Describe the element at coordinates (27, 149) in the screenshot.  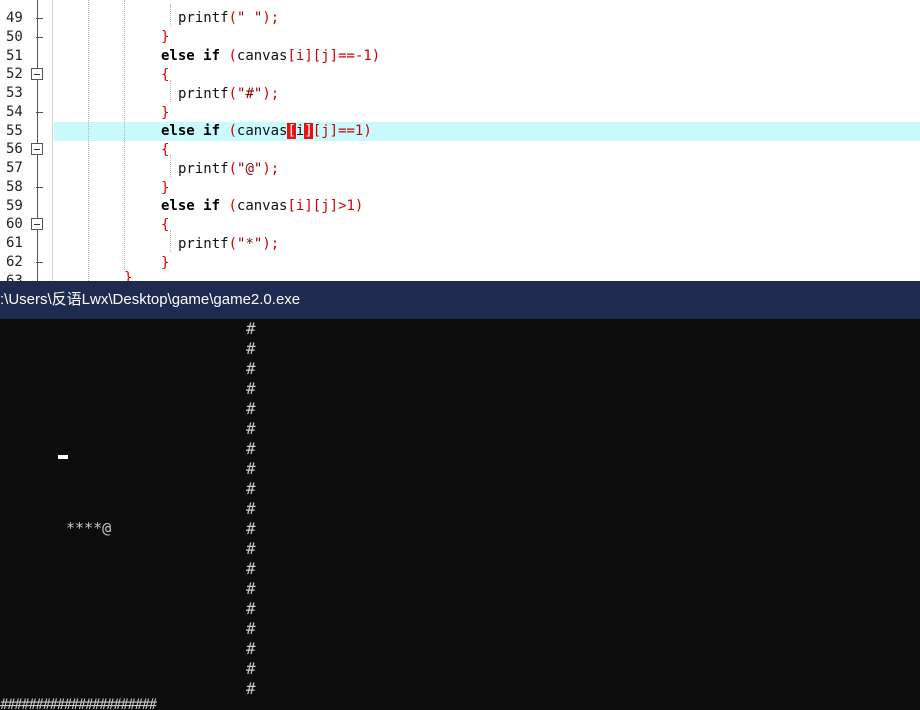
I see `gutter-line-56: 56` at that location.